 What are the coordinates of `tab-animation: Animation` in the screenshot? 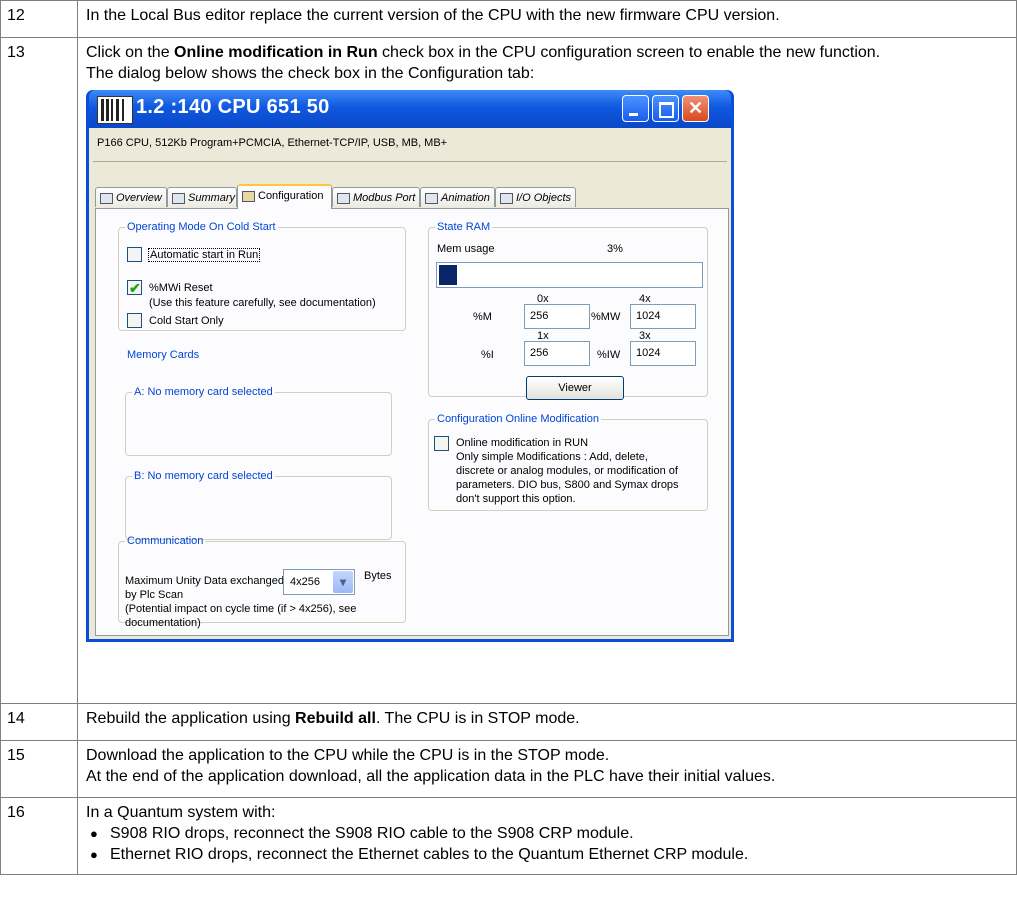 It's located at (457, 197).